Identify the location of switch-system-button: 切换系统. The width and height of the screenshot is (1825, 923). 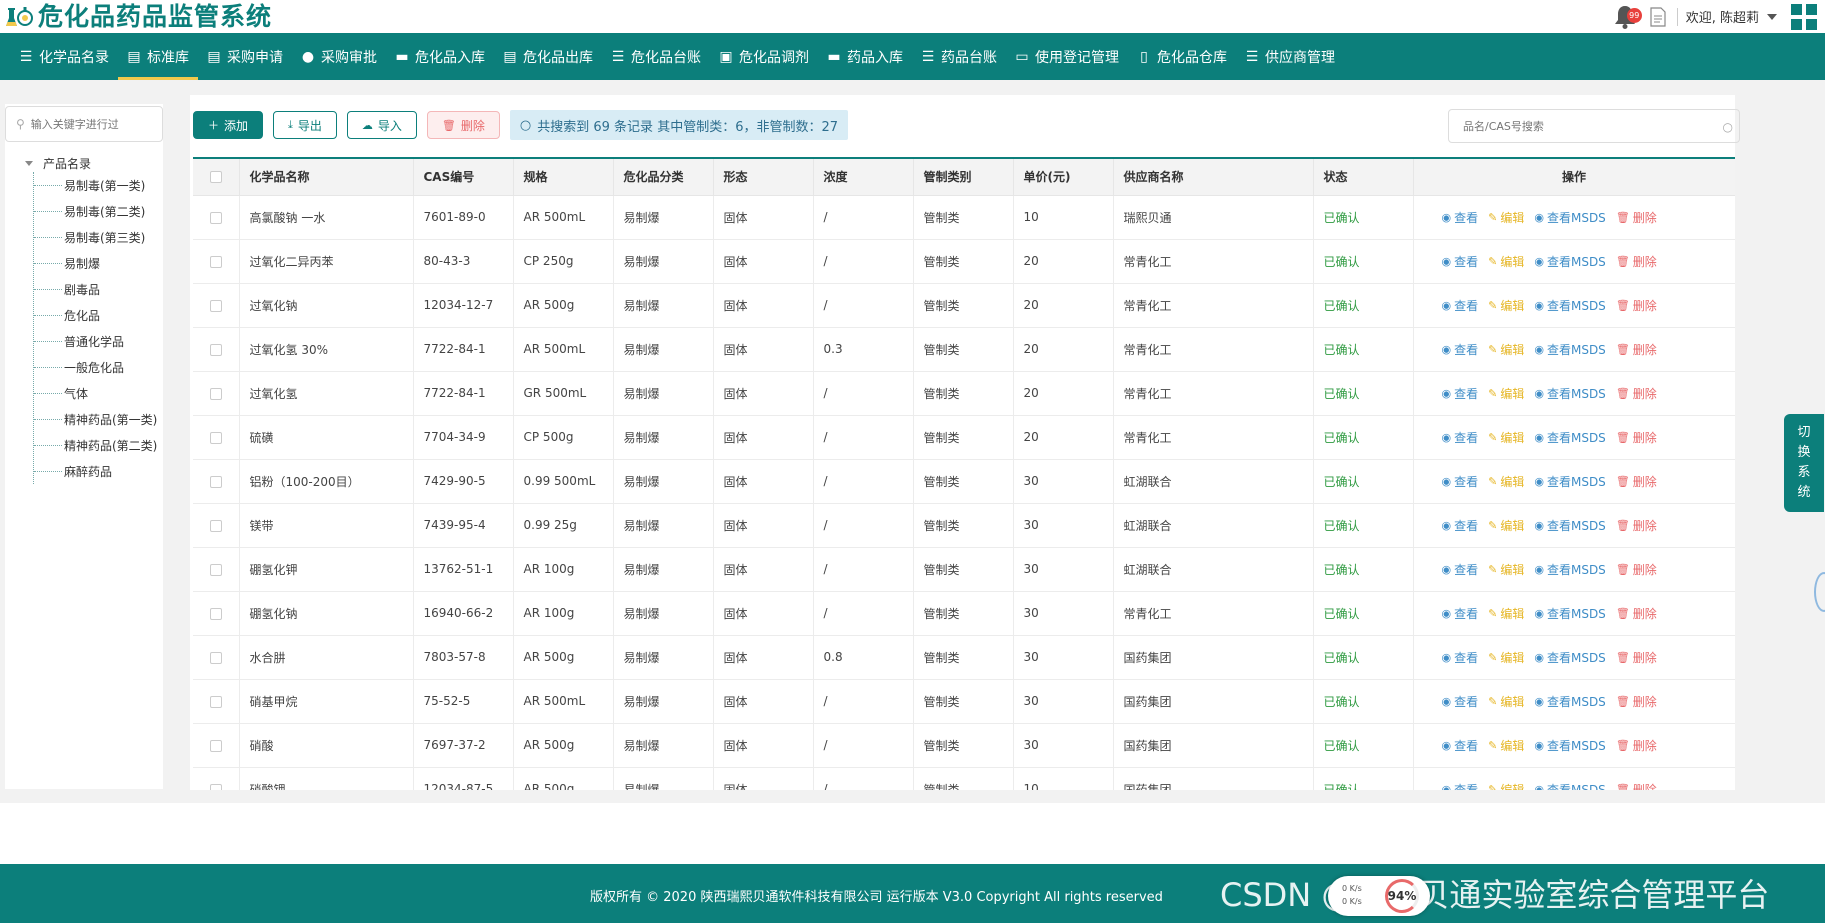
(1804, 463).